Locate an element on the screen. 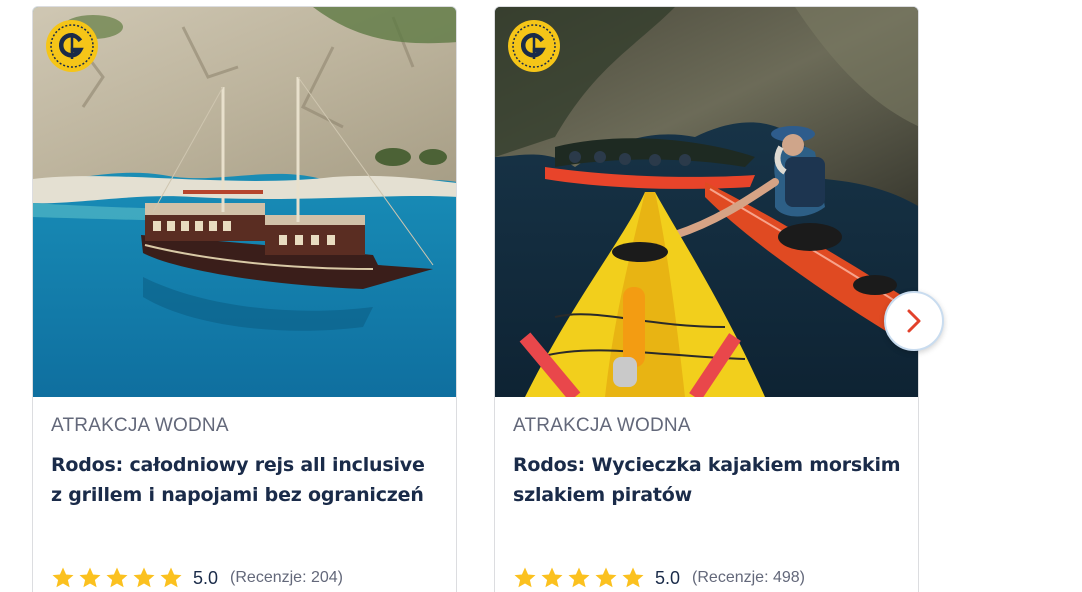  chevron-right-icon is located at coordinates (914, 321).